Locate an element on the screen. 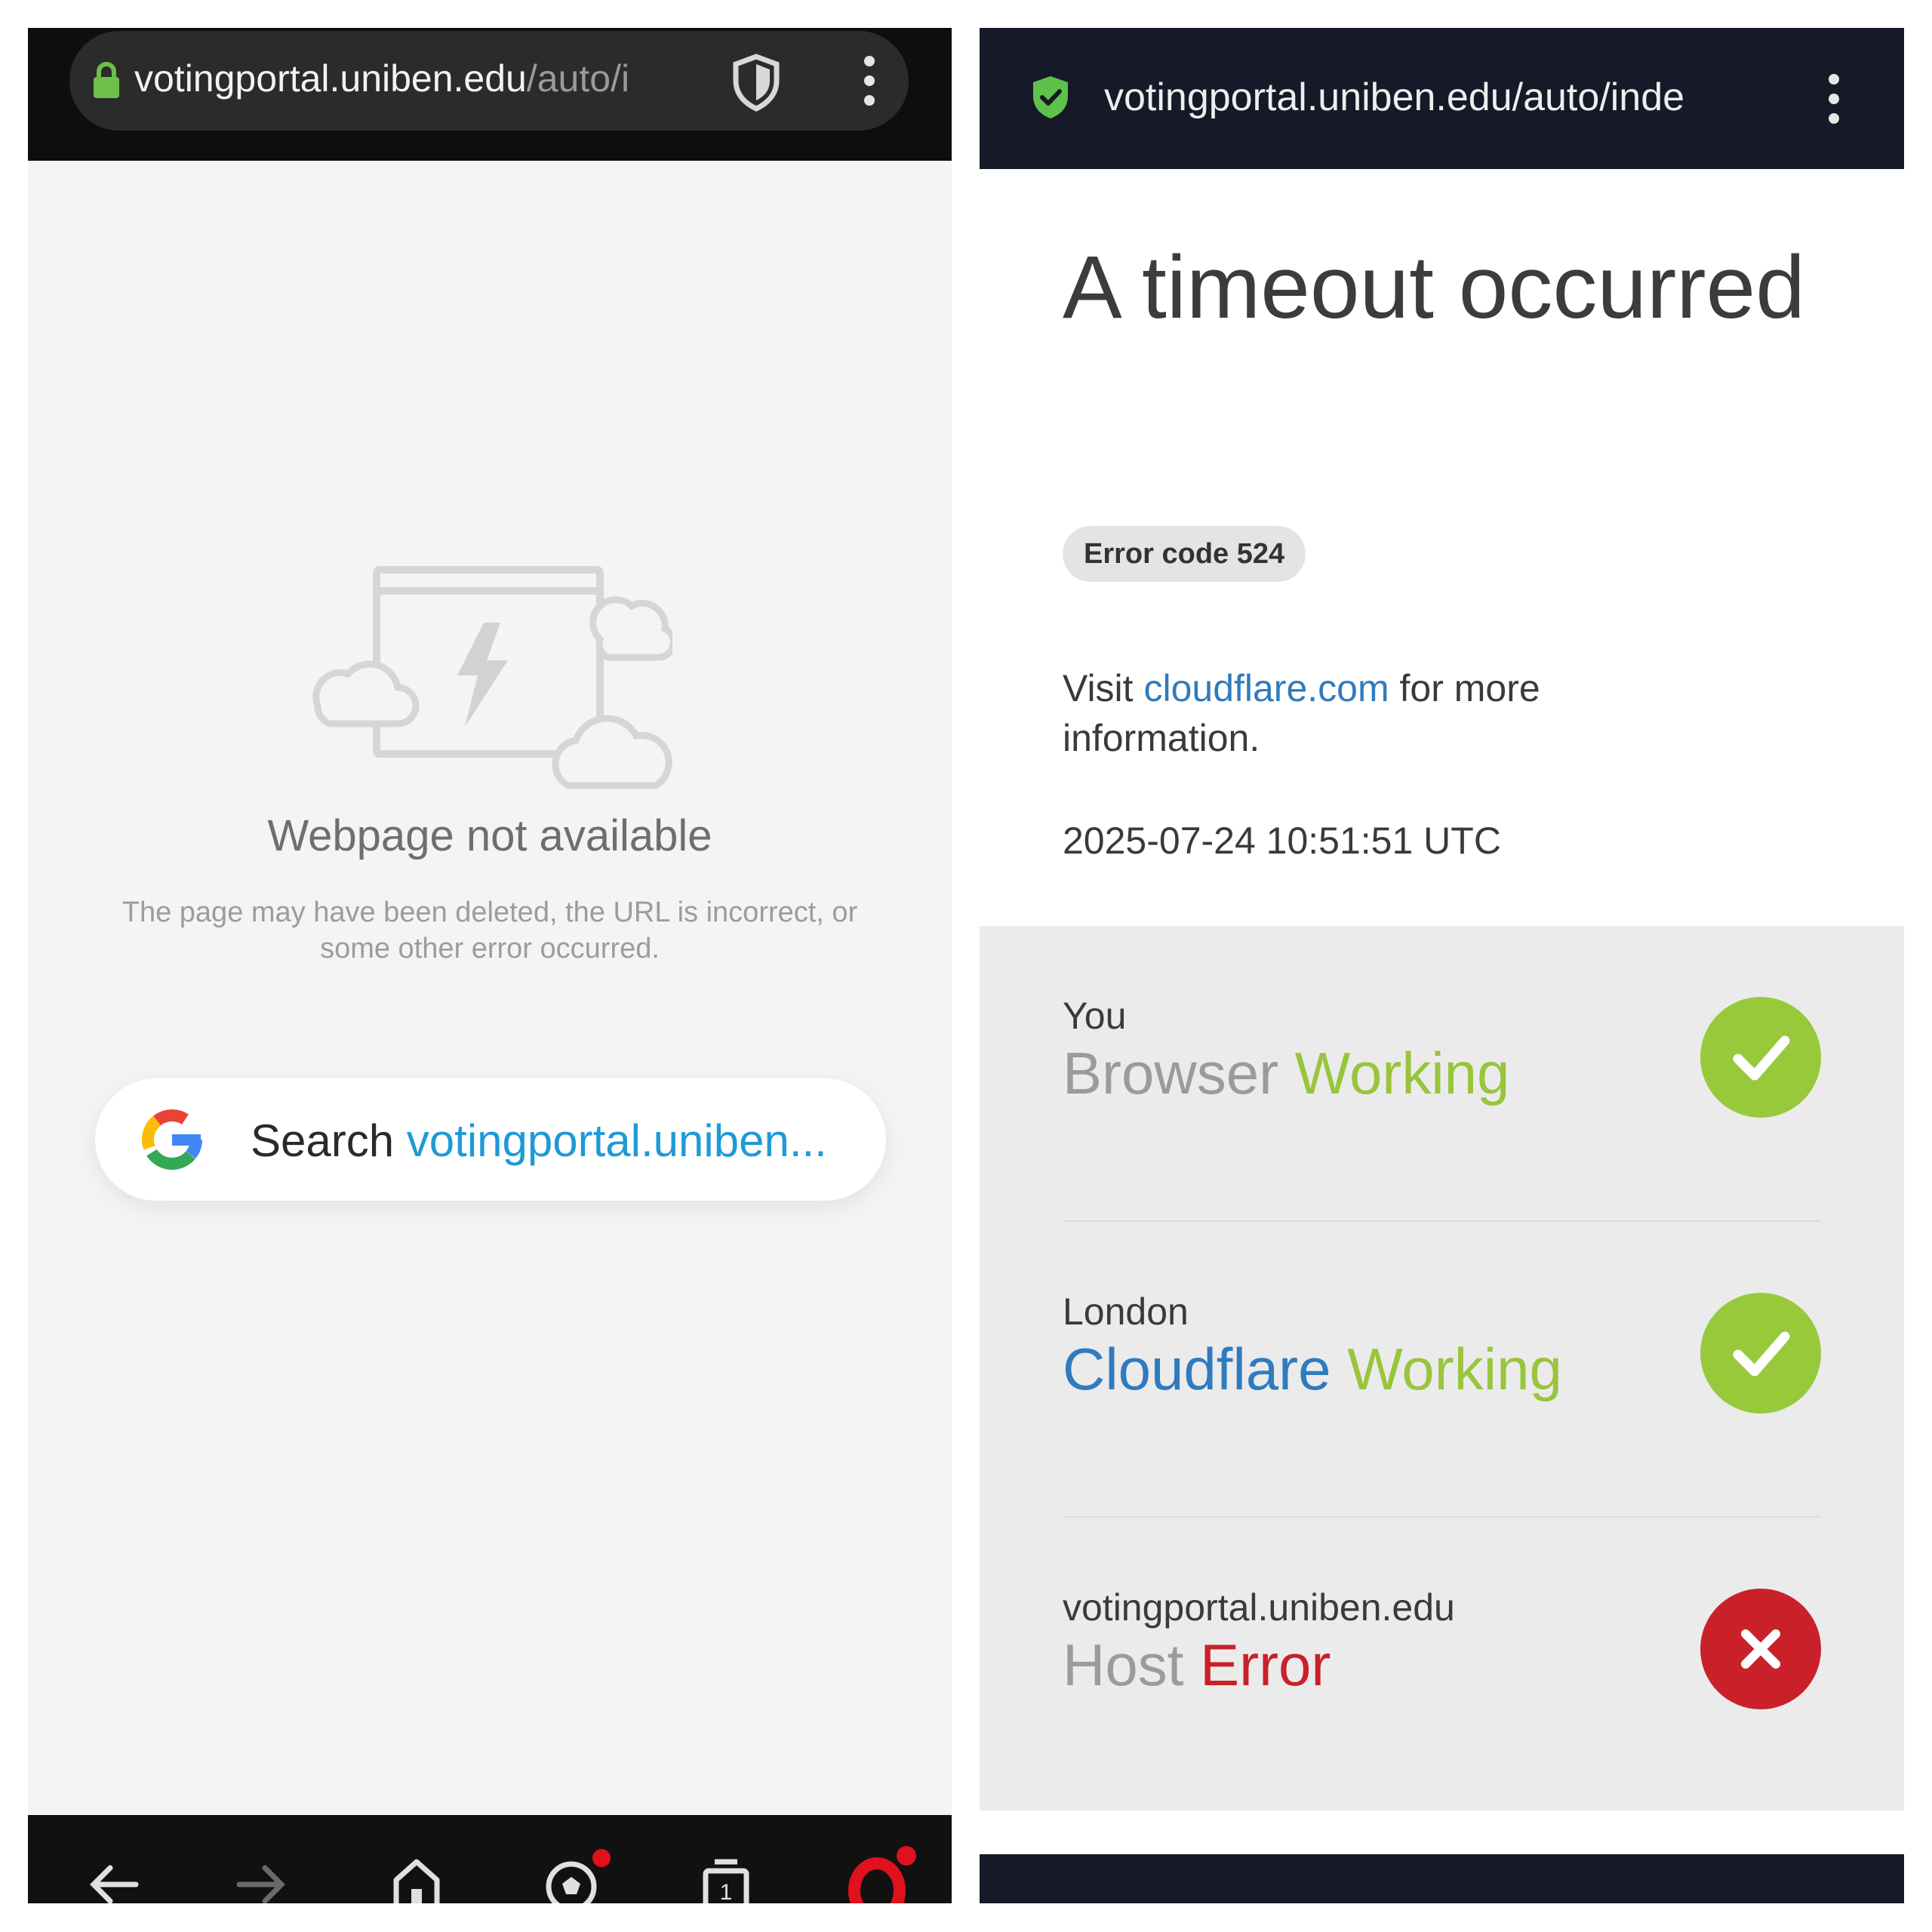  address-url: votingportal.uniben.edu/auto/i is located at coordinates (428, 78).